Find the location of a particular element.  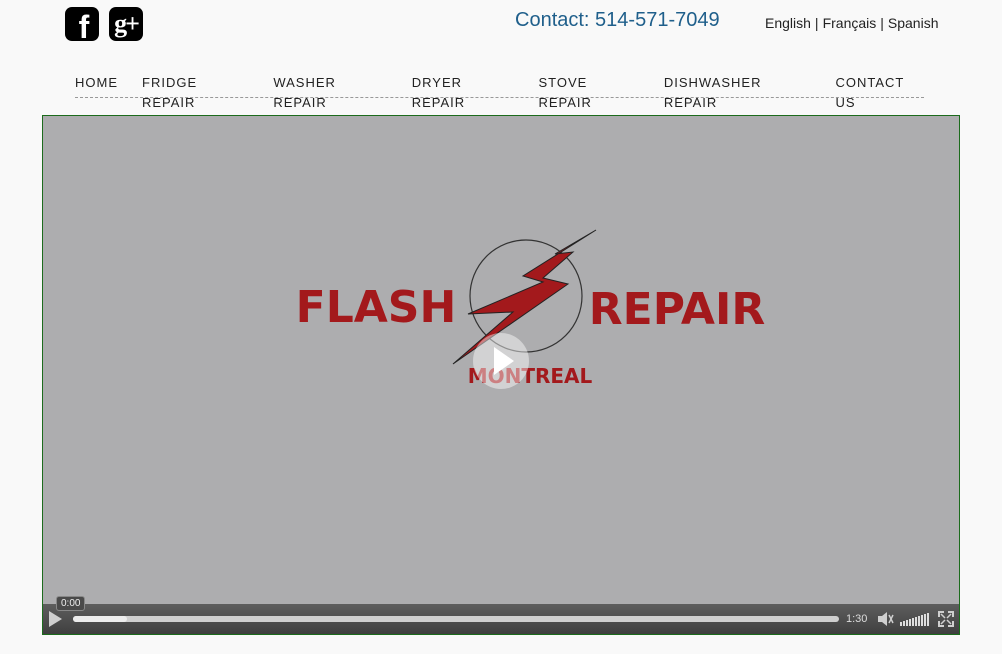

facebook-glyph: f is located at coordinates (84, 27).